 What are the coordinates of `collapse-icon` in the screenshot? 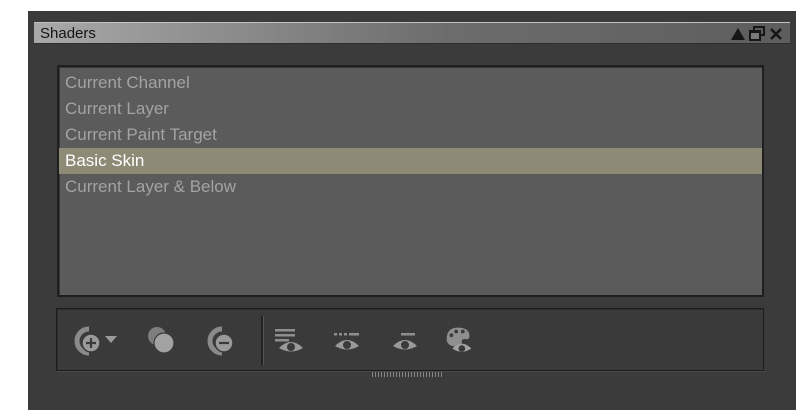 It's located at (737, 33).